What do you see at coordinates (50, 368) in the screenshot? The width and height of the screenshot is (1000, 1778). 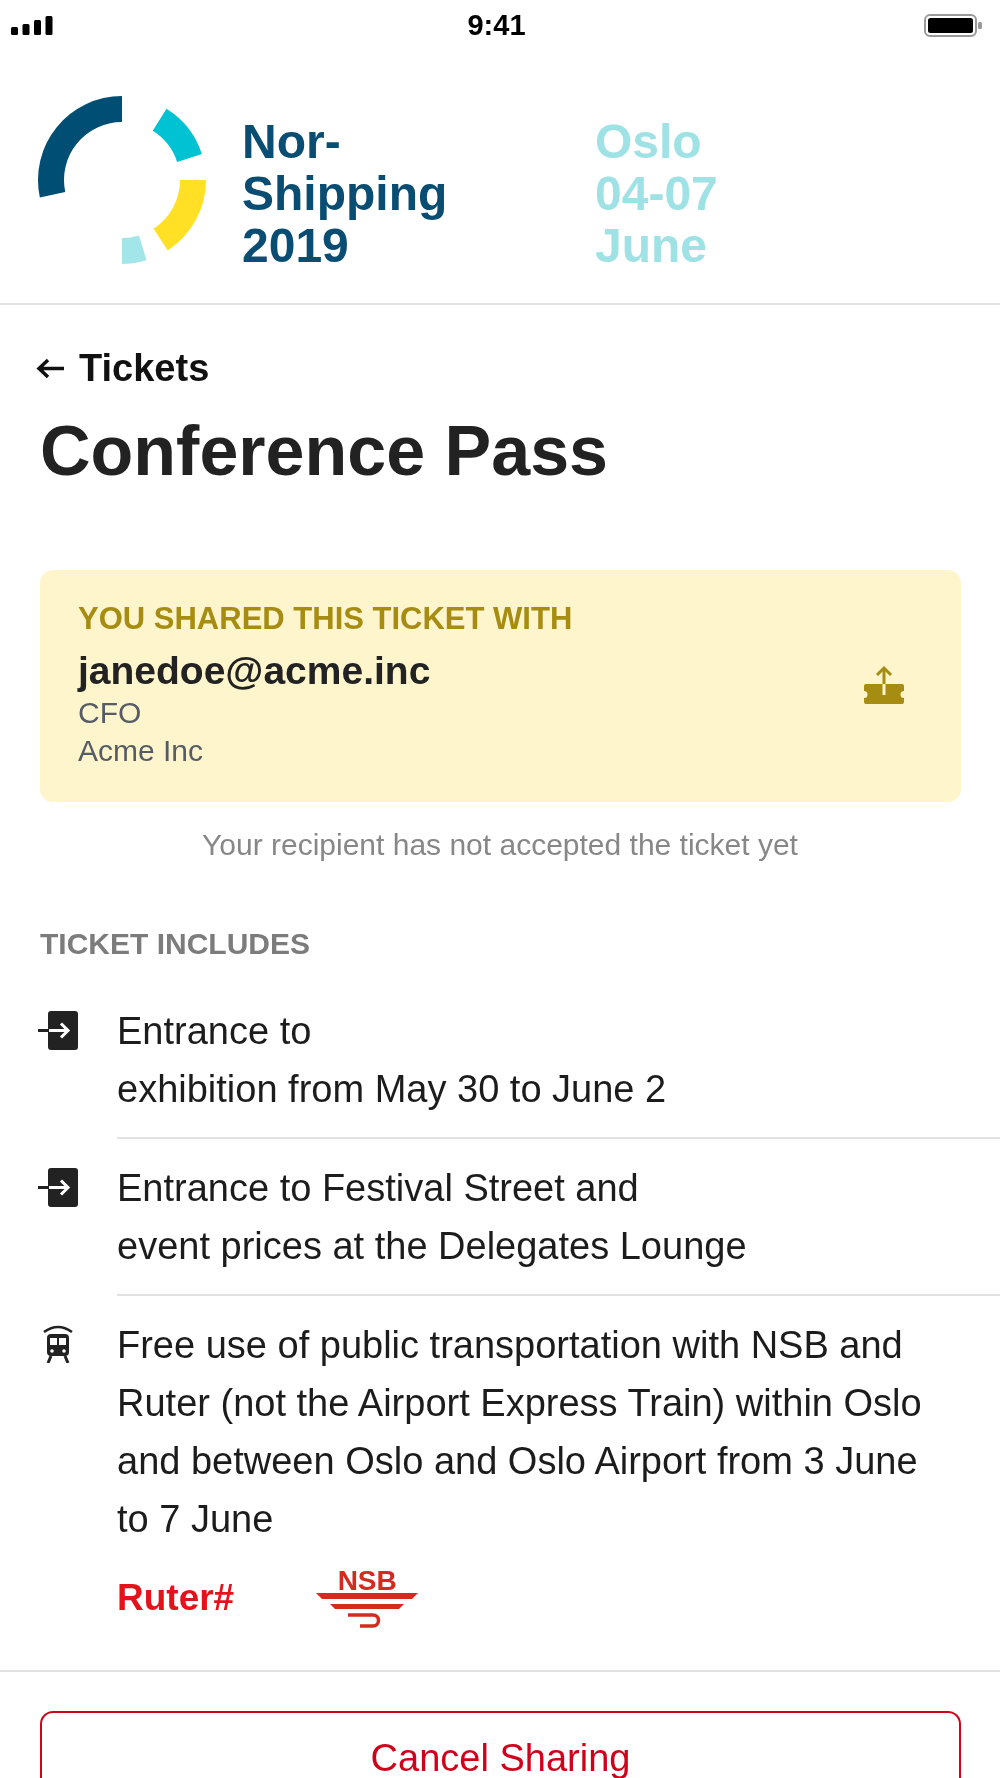 I see `back-arrow-icon` at bounding box center [50, 368].